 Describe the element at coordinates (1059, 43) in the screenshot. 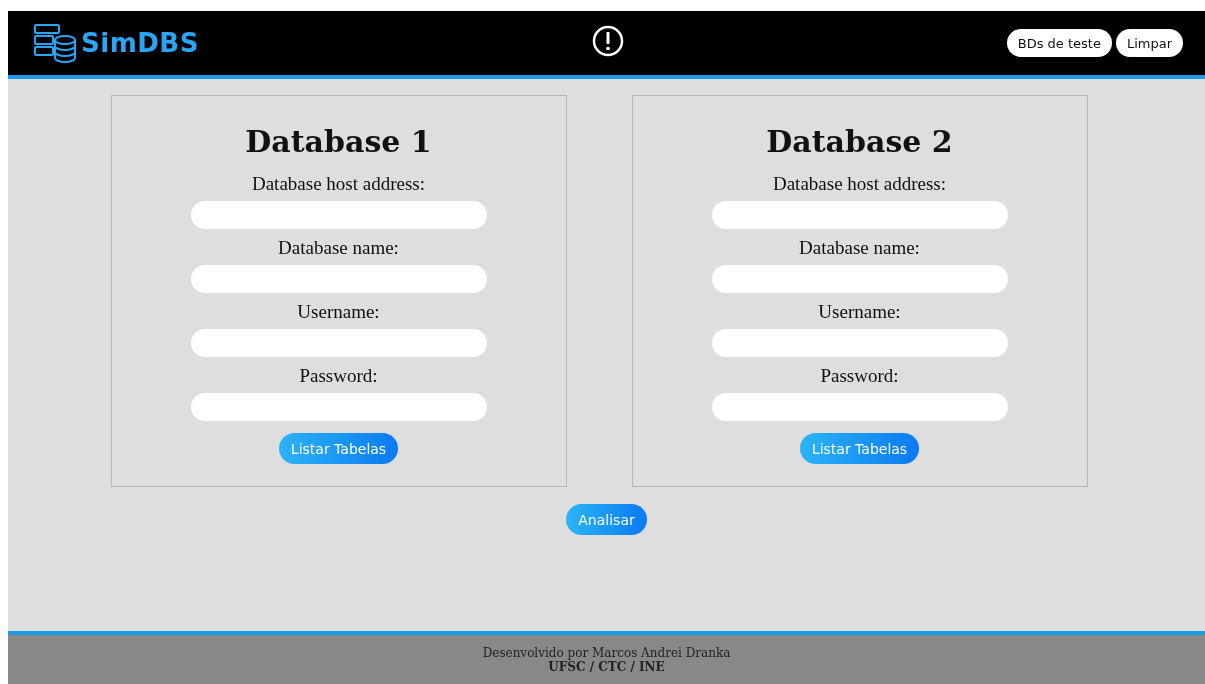

I see `header-button: BDs de teste` at that location.